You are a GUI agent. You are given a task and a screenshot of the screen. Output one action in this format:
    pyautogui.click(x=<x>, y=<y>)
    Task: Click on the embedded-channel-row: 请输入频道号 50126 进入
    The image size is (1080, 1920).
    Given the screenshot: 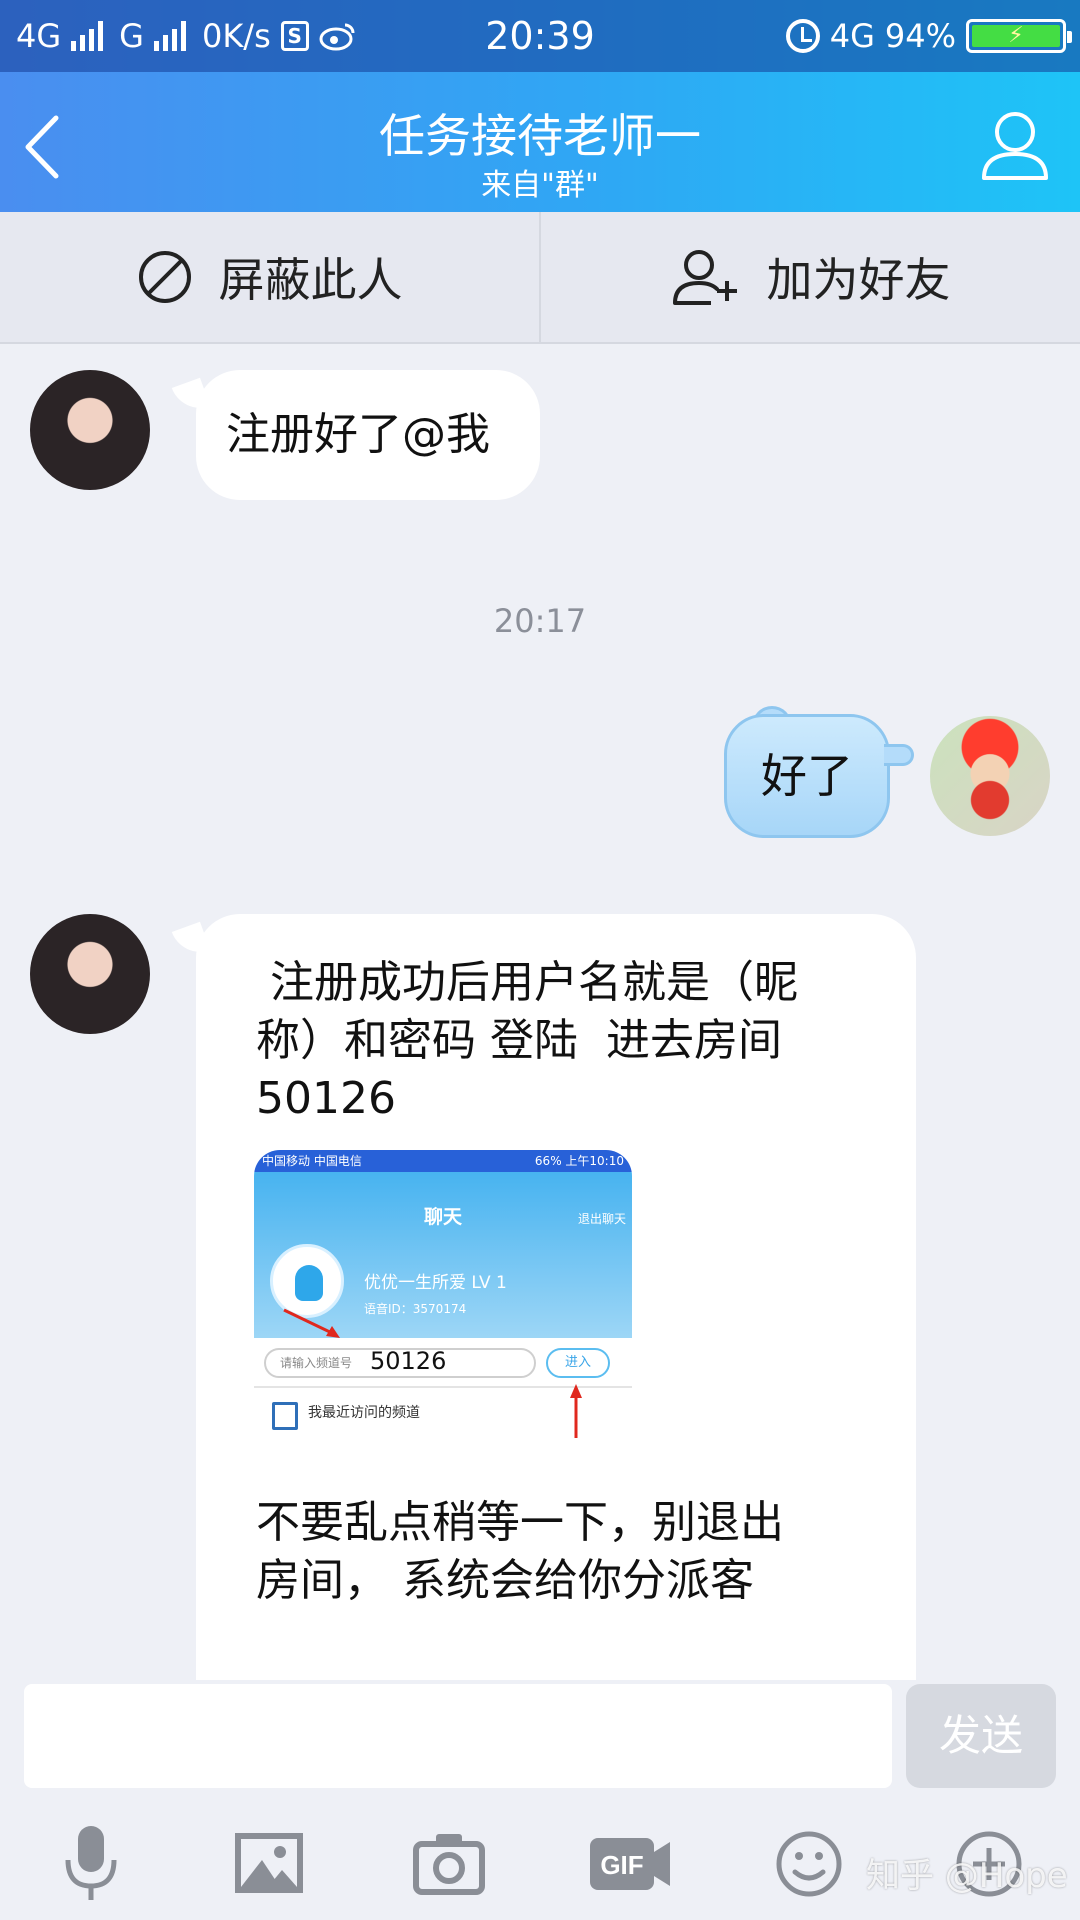 What is the action you would take?
    pyautogui.click(x=443, y=1363)
    